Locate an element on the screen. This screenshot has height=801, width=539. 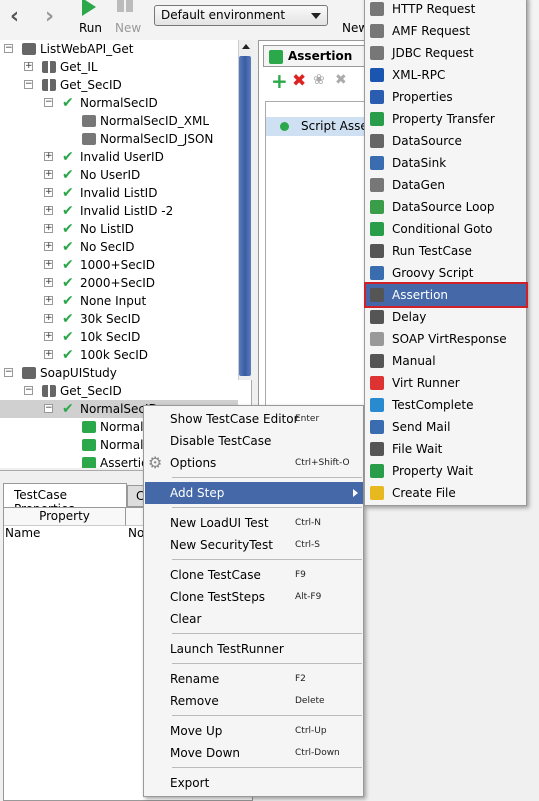
add-icon: + is located at coordinates (279, 81).